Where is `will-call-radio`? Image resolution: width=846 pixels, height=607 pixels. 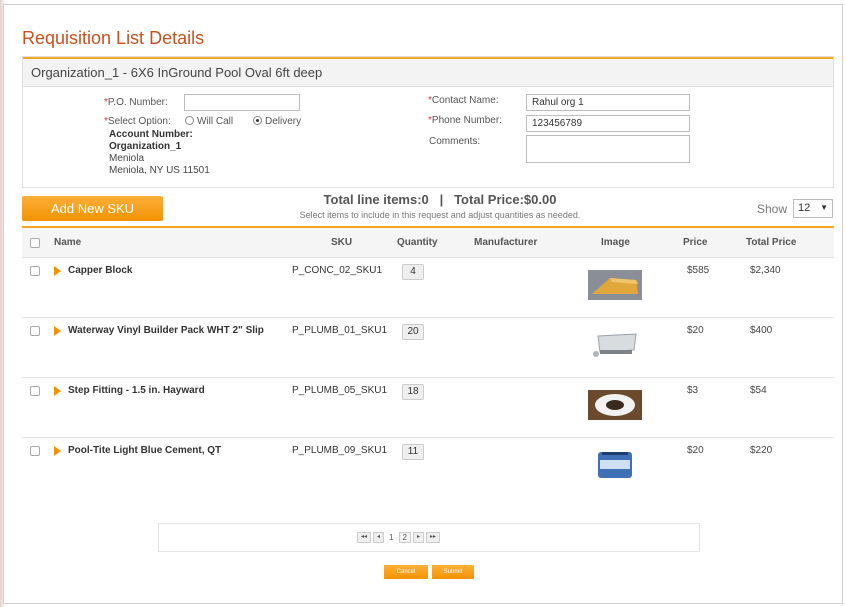 will-call-radio is located at coordinates (189, 120).